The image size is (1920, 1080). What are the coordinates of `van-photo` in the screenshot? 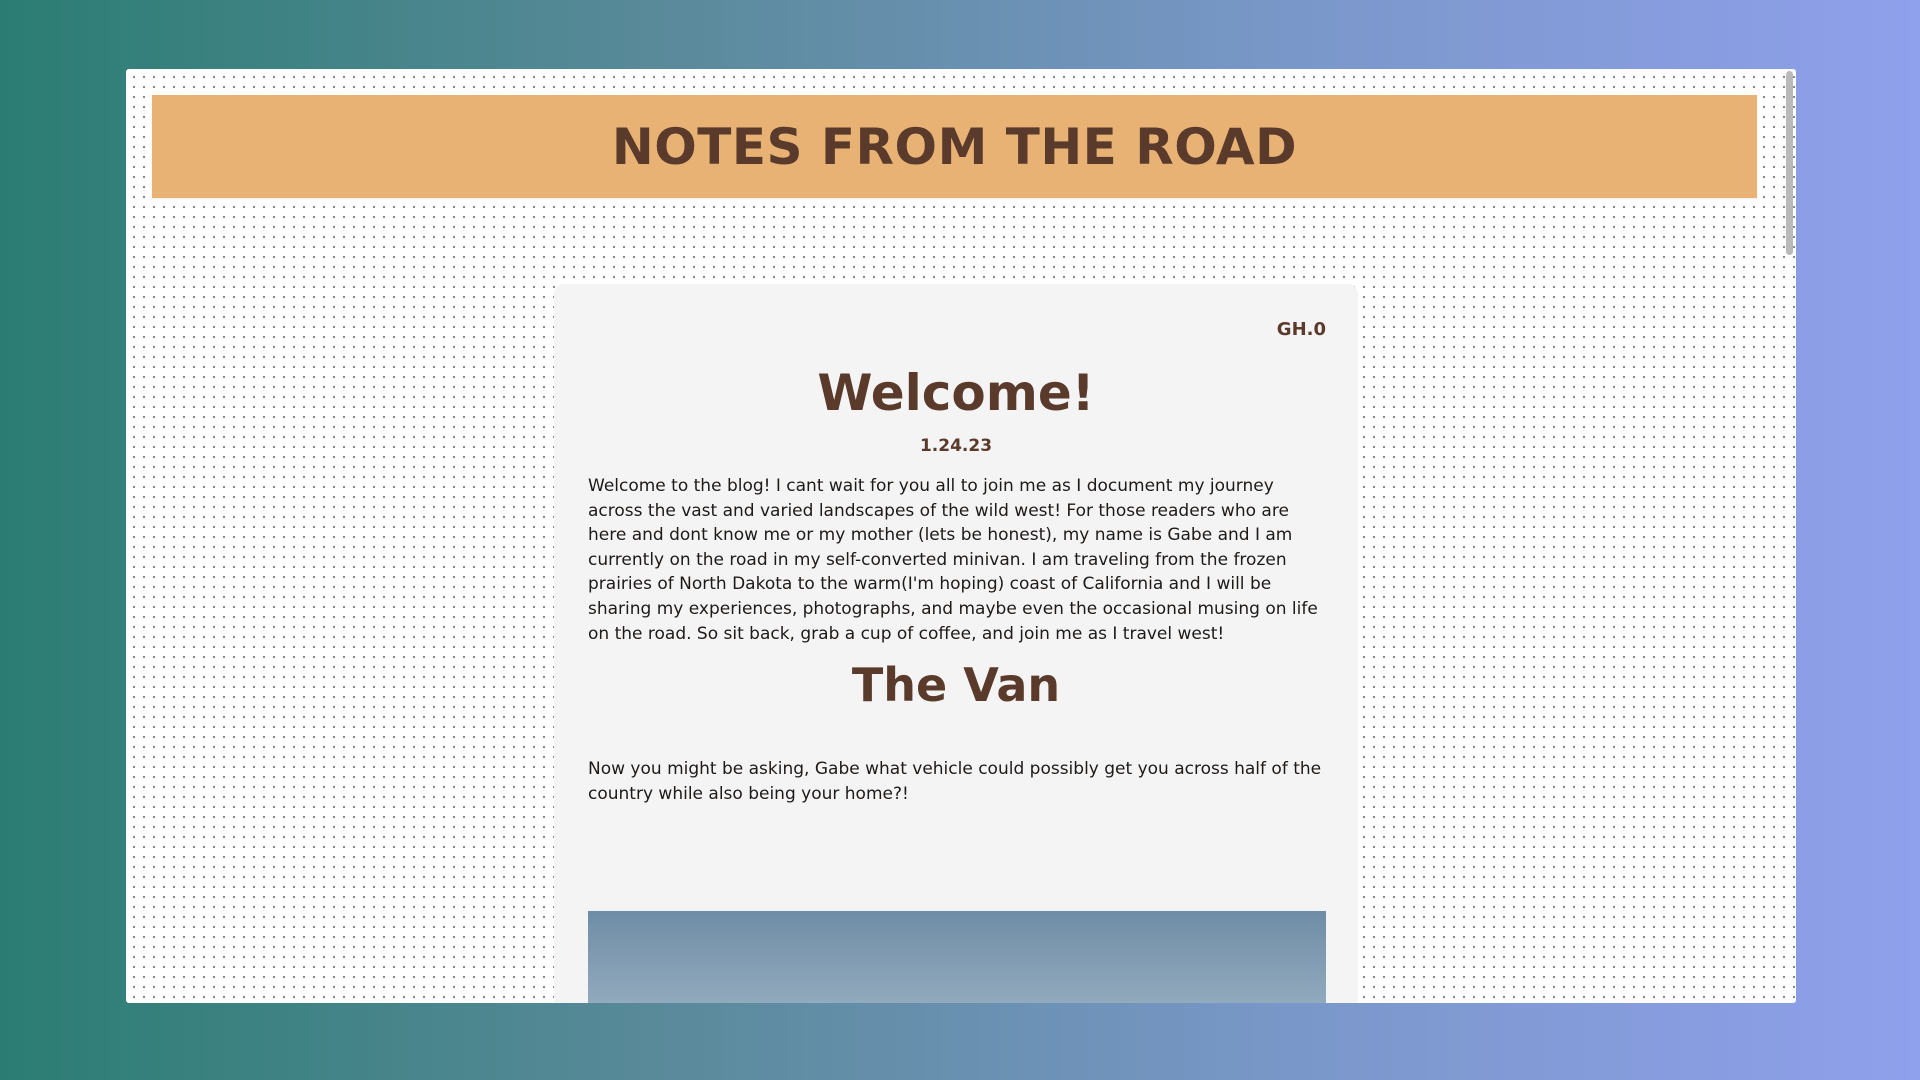 It's located at (957, 957).